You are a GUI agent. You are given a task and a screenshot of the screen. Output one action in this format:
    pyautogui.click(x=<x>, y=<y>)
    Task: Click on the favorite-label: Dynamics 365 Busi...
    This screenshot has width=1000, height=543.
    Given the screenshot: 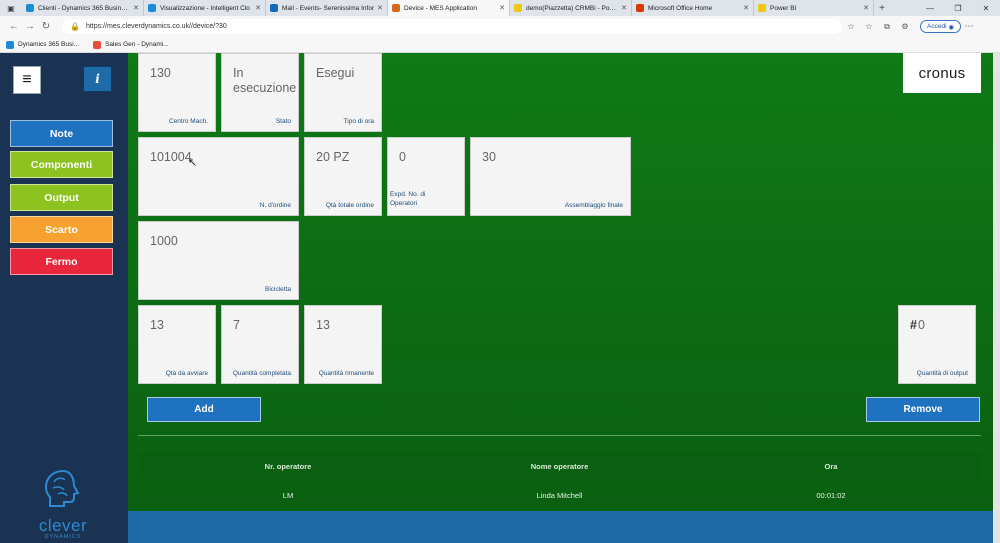 What is the action you would take?
    pyautogui.click(x=49, y=44)
    